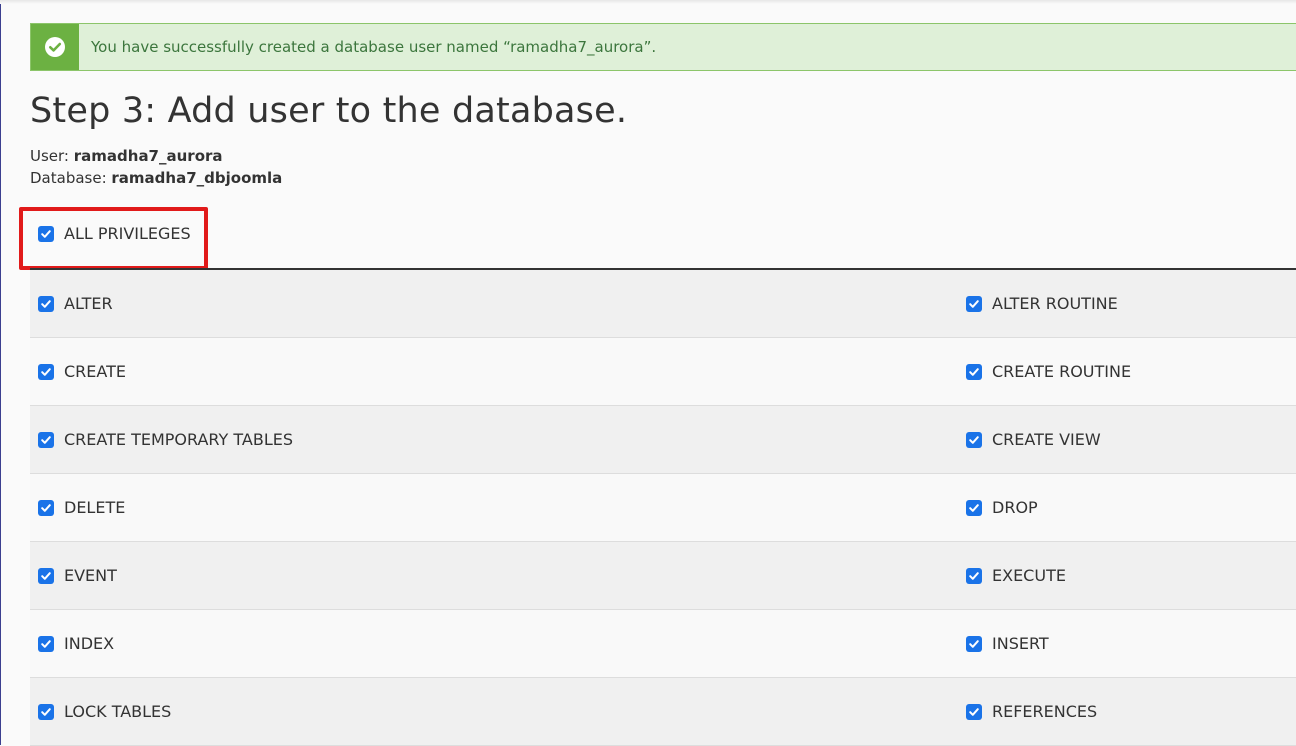 The image size is (1296, 746). What do you see at coordinates (95, 507) in the screenshot?
I see `privilege-label: DELETE` at bounding box center [95, 507].